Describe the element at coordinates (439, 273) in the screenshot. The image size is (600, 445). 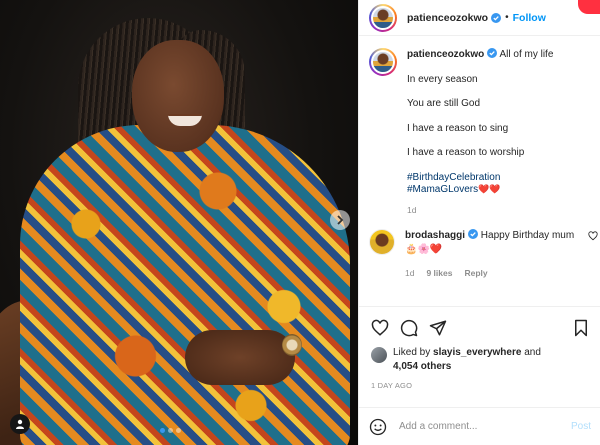
I see `comment-likes: 9 likes` at that location.